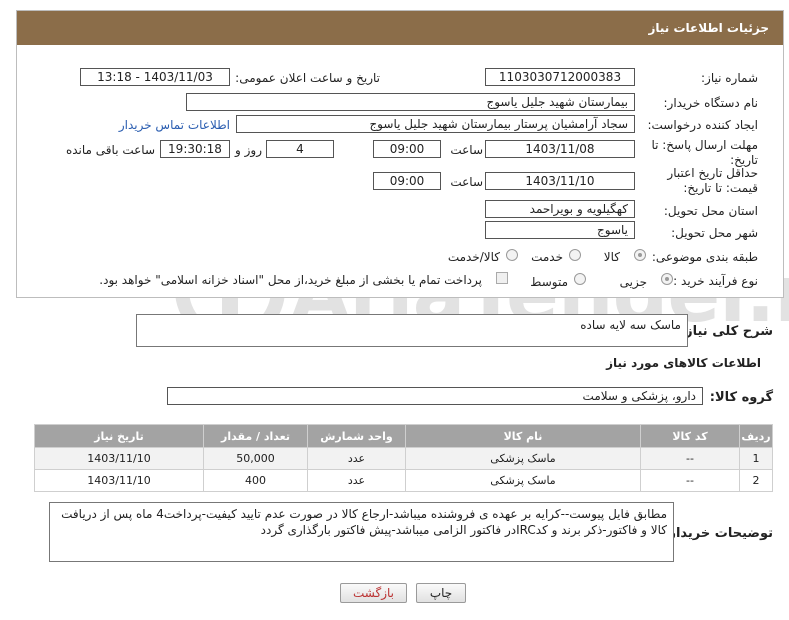  What do you see at coordinates (307, 78) in the screenshot?
I see `announce-datetime-label: تاریخ و ساعت اعلان عمومی:` at bounding box center [307, 78].